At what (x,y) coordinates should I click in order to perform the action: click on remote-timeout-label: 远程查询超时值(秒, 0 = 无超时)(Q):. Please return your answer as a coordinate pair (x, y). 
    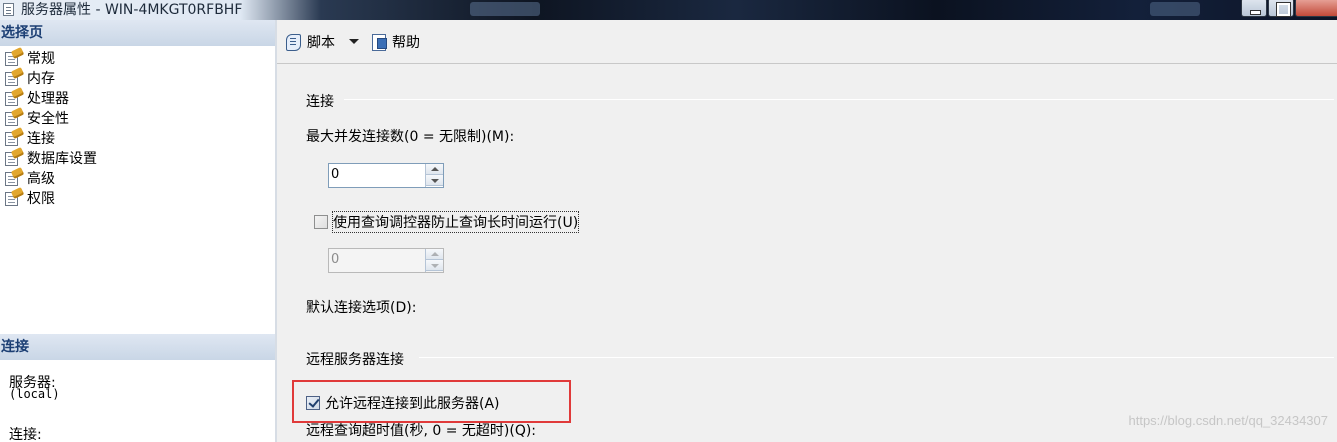
    Looking at the image, I should click on (421, 431).